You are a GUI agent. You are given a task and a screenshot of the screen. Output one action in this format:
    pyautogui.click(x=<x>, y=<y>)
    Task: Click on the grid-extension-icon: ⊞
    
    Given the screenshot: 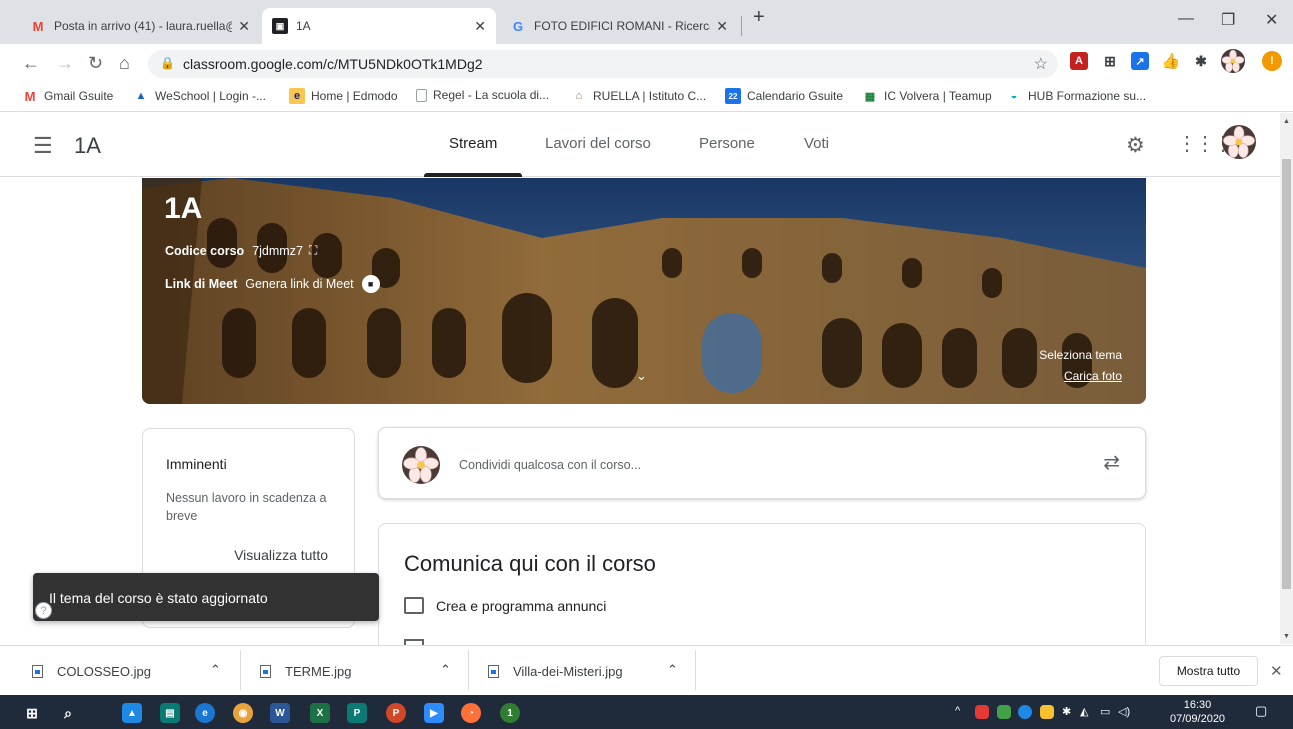 What is the action you would take?
    pyautogui.click(x=1110, y=61)
    